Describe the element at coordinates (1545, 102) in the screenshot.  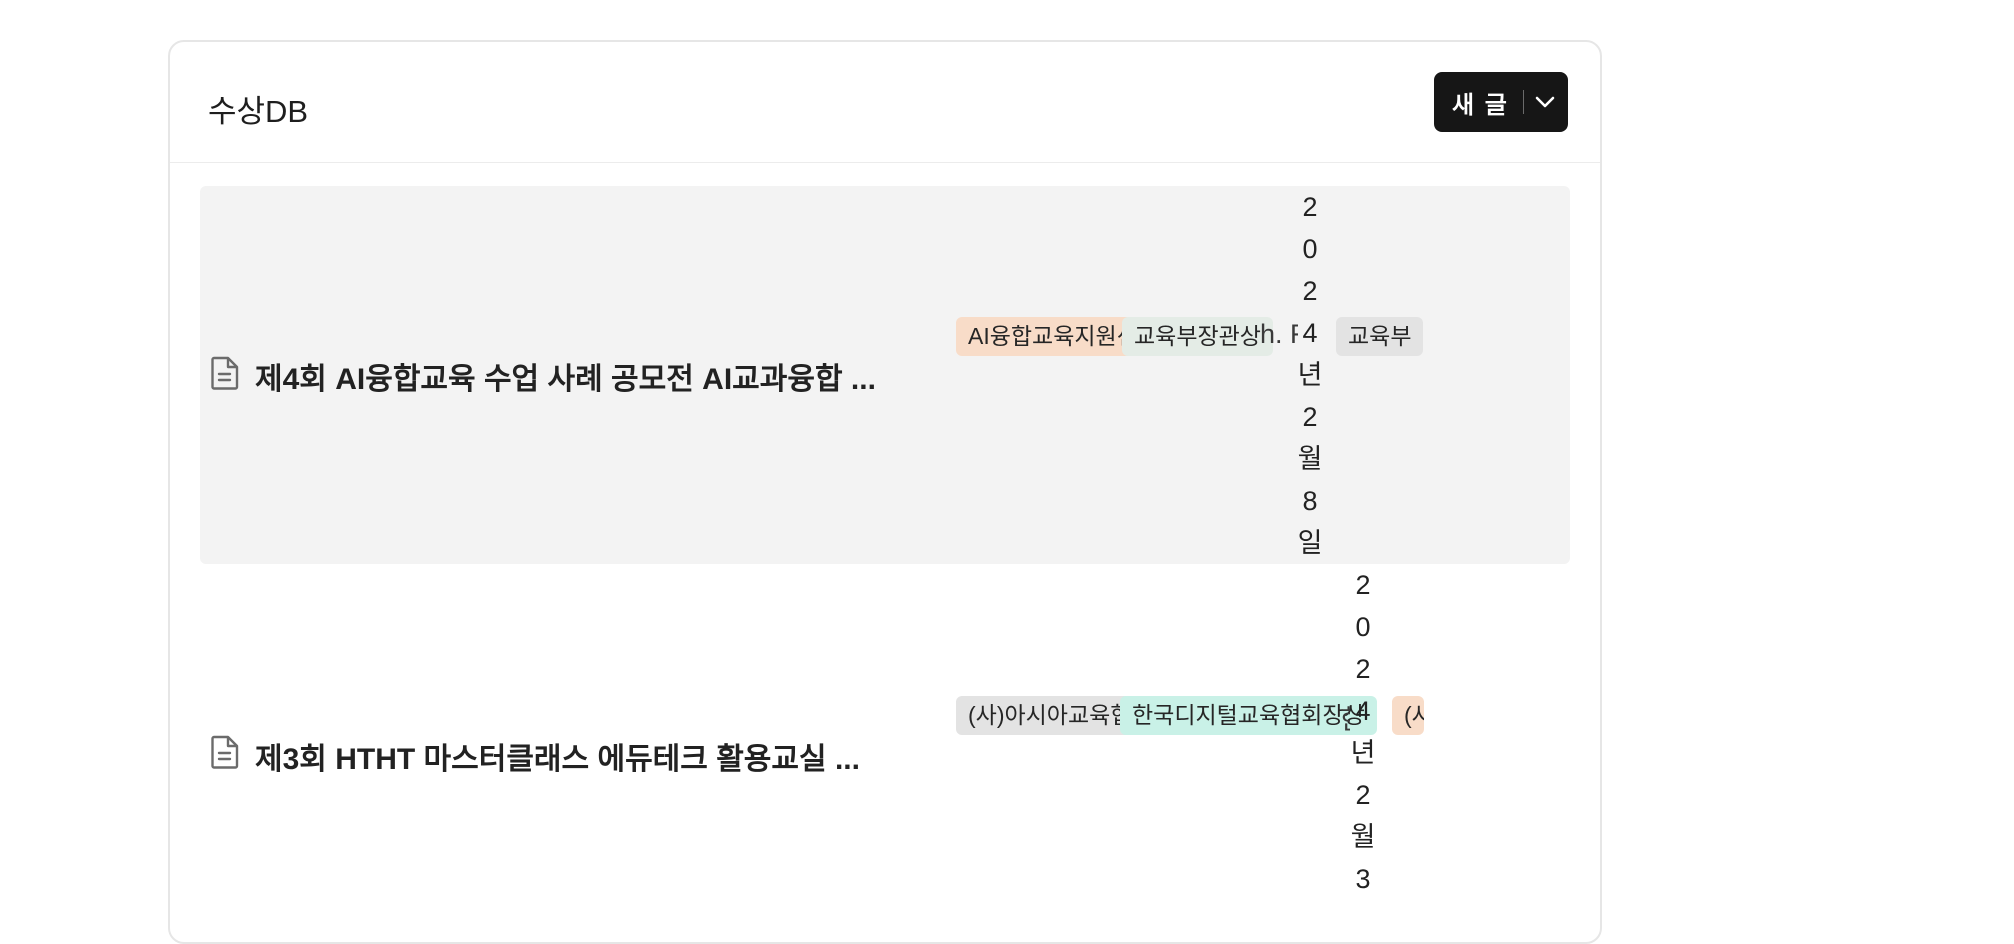
I see `chevron-down-icon` at that location.